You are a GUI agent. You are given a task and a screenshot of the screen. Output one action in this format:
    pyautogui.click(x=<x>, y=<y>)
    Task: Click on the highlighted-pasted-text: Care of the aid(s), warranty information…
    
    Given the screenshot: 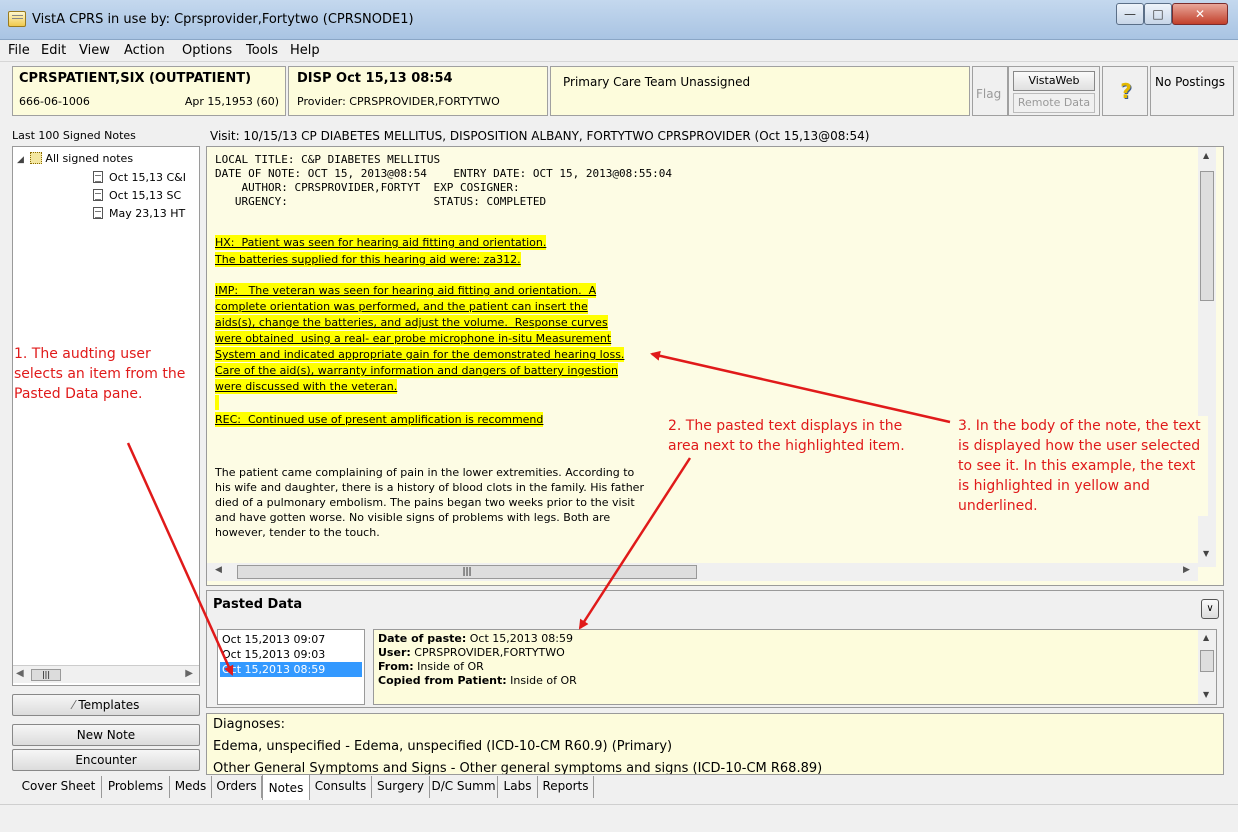 What is the action you would take?
    pyautogui.click(x=417, y=370)
    